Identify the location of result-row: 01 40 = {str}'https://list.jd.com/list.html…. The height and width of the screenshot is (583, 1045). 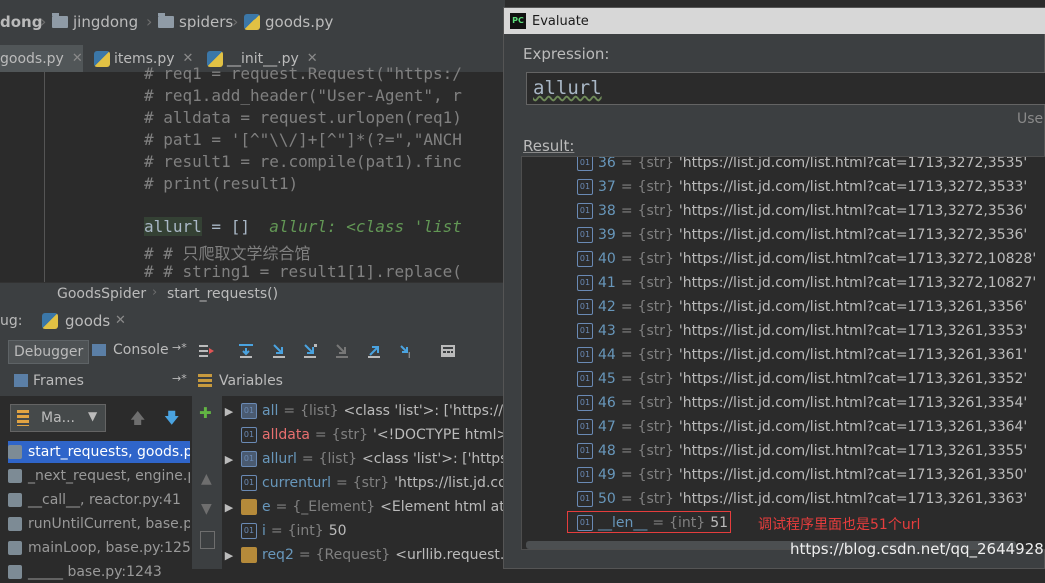
(806, 259).